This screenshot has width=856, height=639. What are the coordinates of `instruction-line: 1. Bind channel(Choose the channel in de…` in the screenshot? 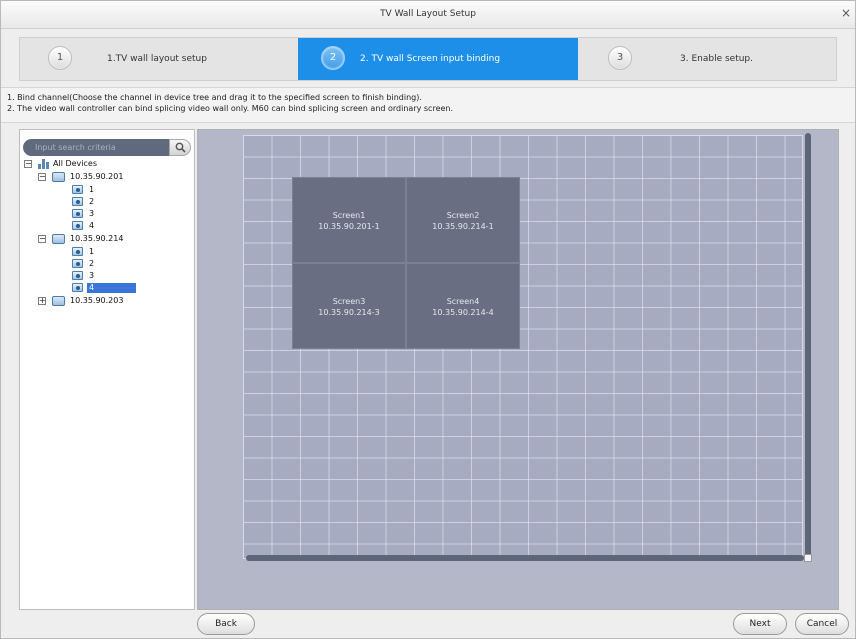 It's located at (214, 97).